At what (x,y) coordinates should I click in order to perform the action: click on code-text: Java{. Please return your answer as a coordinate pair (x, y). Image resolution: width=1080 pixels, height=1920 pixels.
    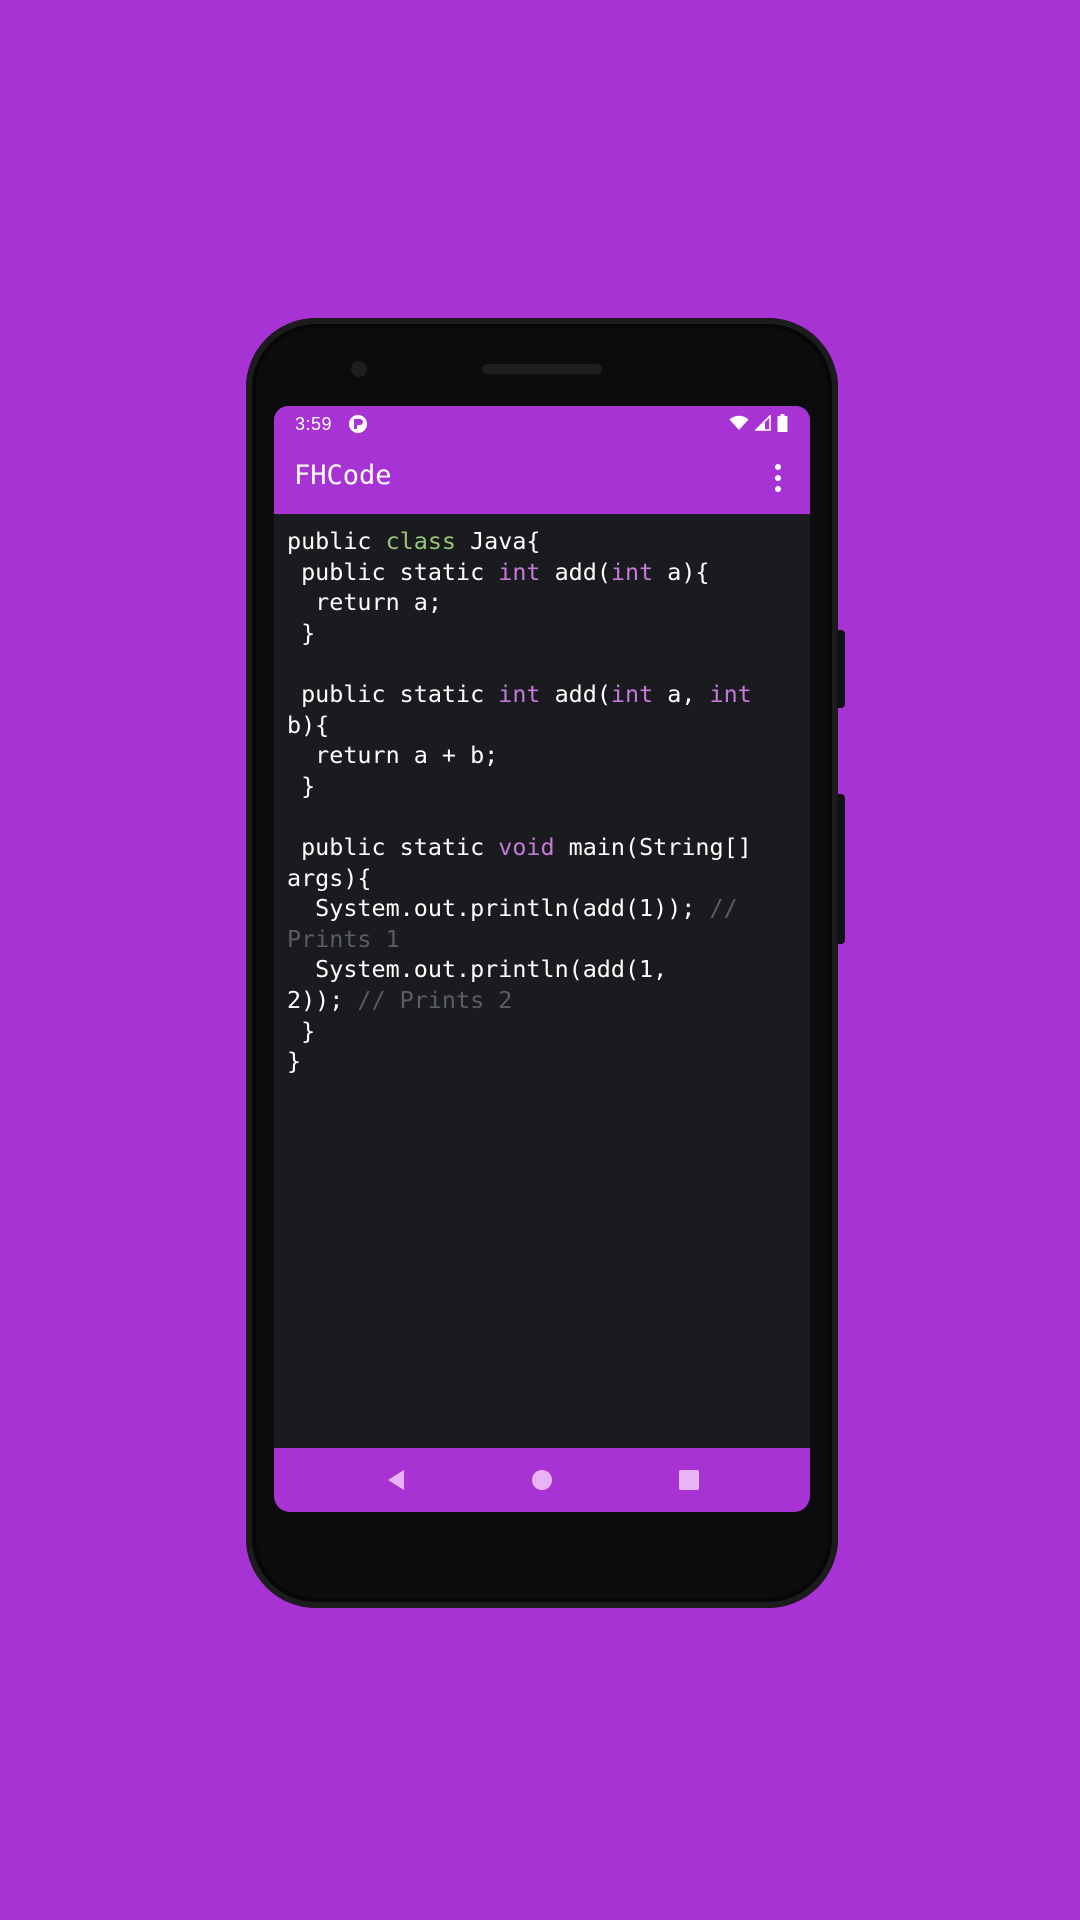
    Looking at the image, I should click on (498, 541).